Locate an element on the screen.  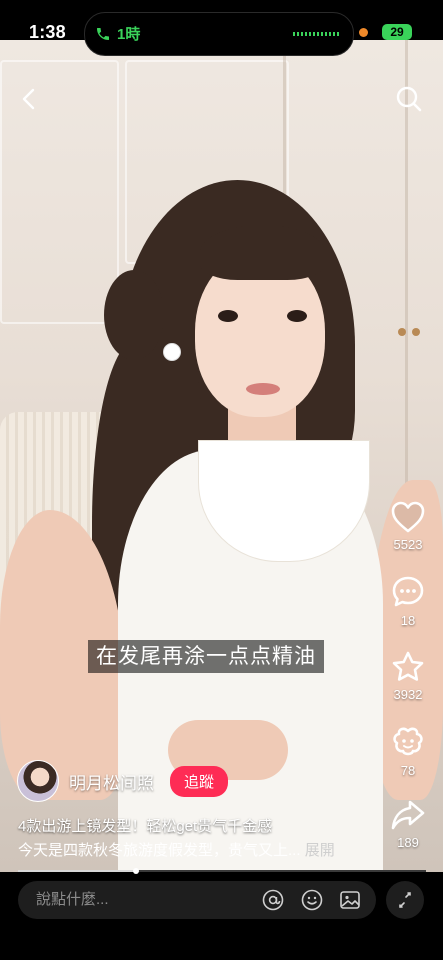
like-button: 5523 is located at coordinates (408, 526).